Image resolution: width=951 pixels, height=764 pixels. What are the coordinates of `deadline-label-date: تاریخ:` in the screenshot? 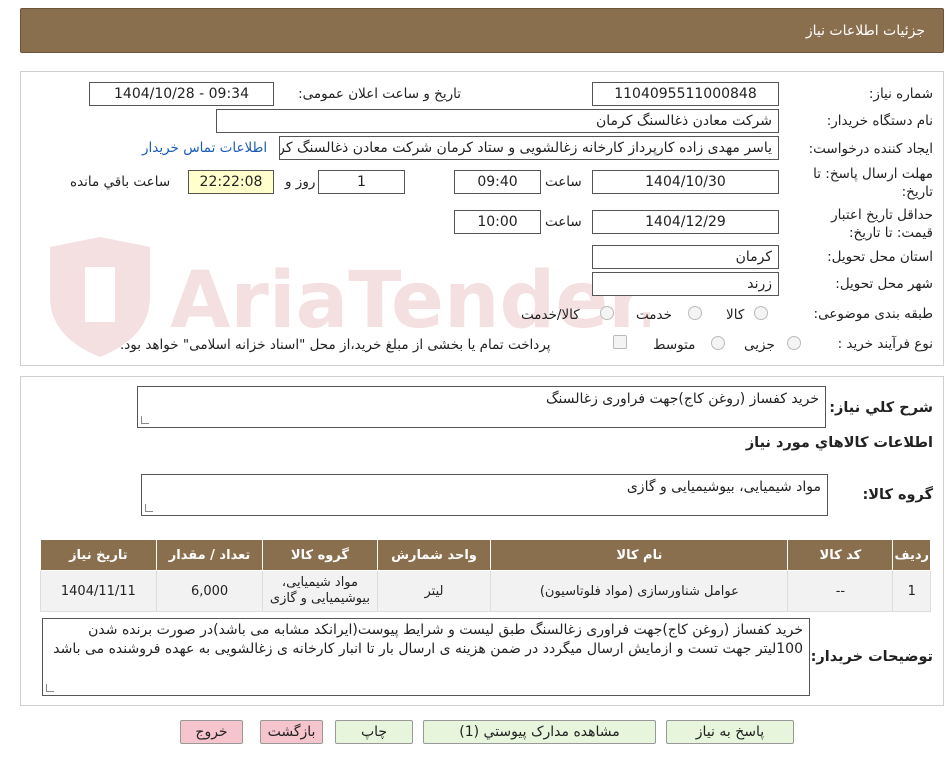 It's located at (917, 192).